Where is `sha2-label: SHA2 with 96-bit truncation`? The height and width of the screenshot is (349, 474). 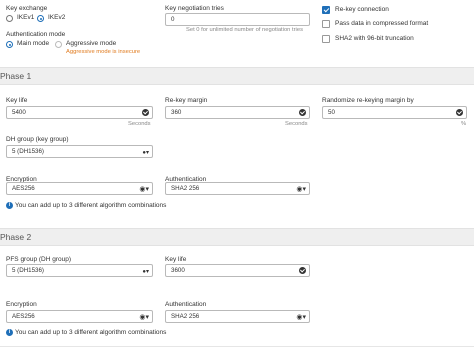
sha2-label: SHA2 with 96-bit truncation is located at coordinates (374, 38).